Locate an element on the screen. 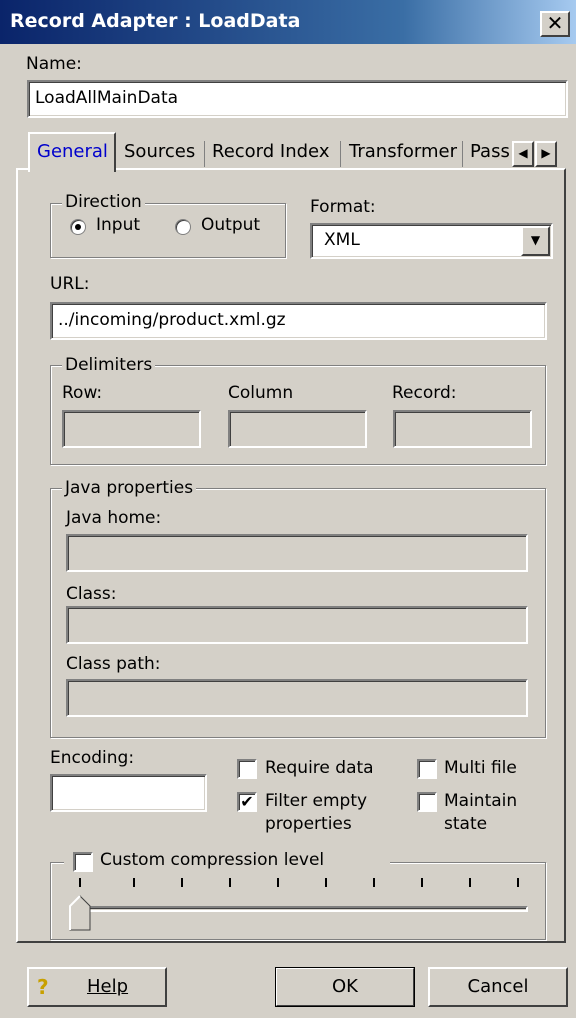 This screenshot has height=1018, width=576. format-value: XML is located at coordinates (342, 240).